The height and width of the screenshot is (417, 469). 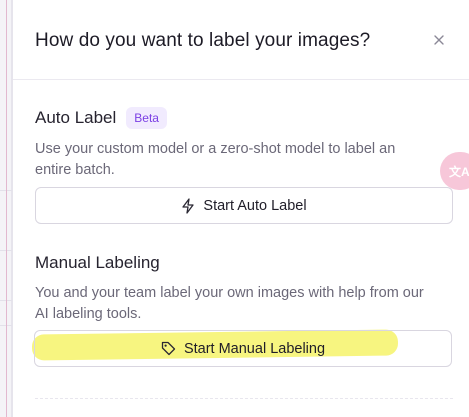 I want to click on start-auto-label-button: Start Auto Label, so click(x=244, y=205).